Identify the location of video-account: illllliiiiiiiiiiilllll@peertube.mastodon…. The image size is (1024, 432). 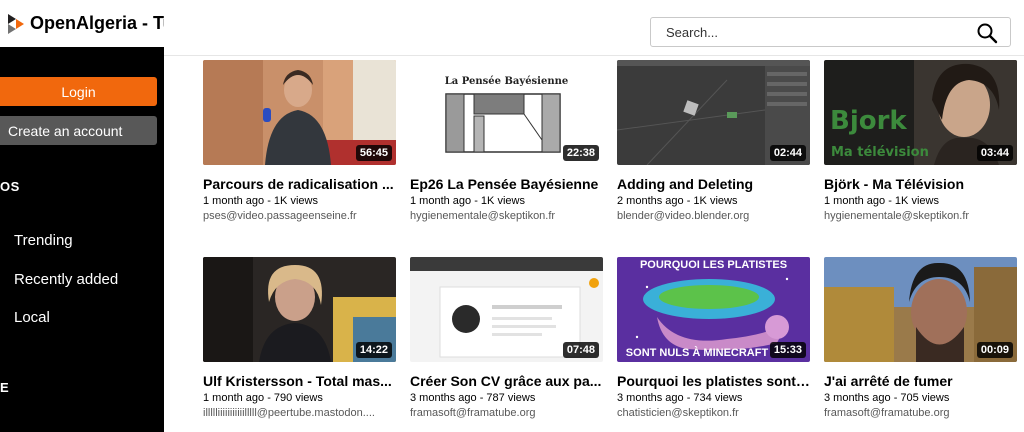
(299, 413).